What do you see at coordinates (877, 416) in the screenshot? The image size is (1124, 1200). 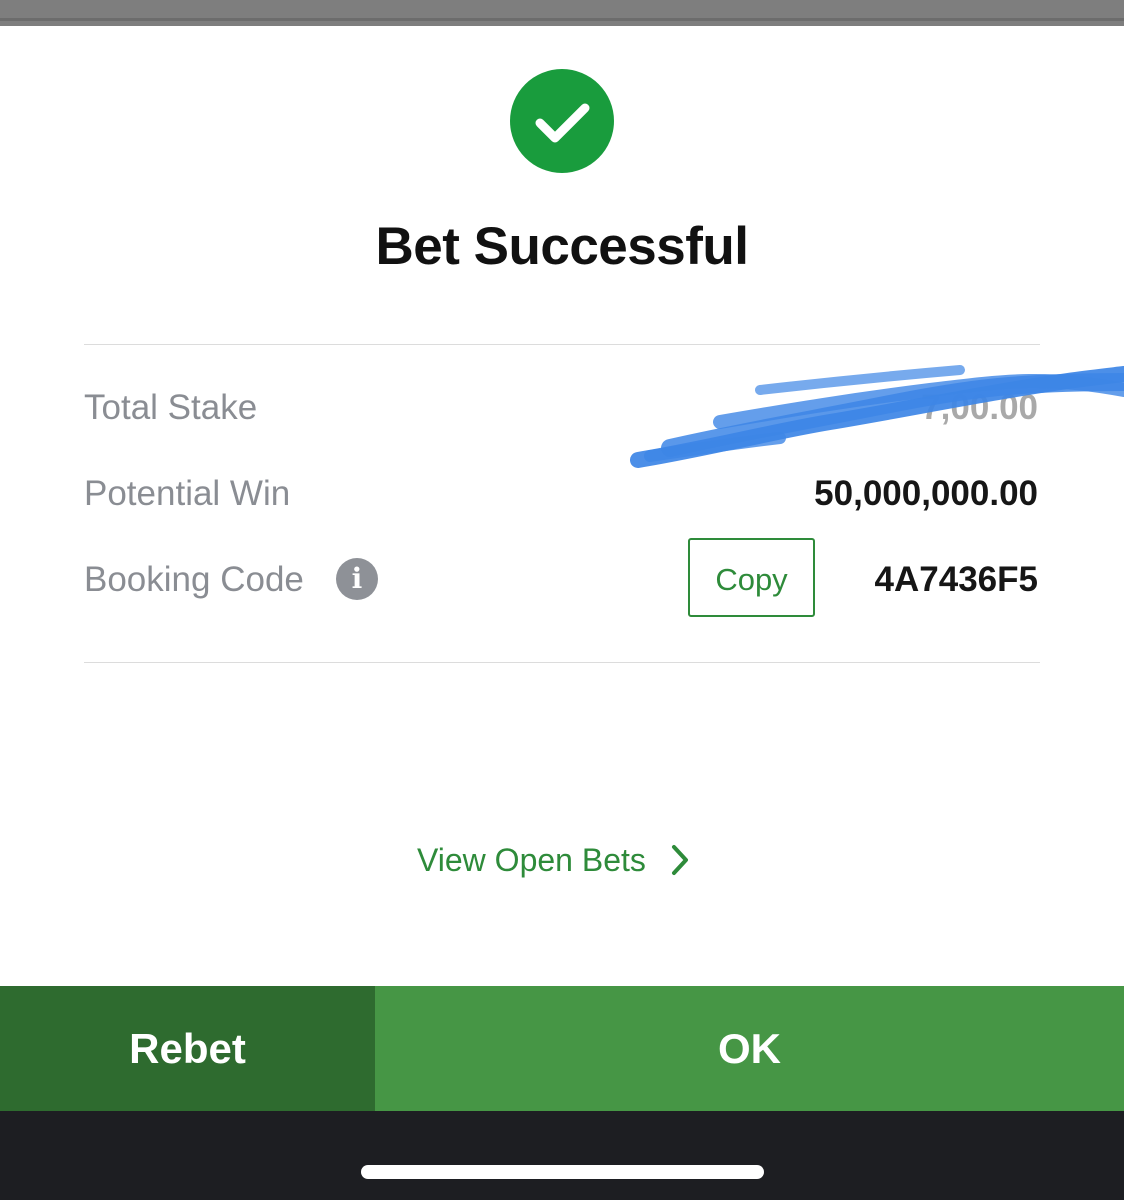 I see `redaction-scribble` at bounding box center [877, 416].